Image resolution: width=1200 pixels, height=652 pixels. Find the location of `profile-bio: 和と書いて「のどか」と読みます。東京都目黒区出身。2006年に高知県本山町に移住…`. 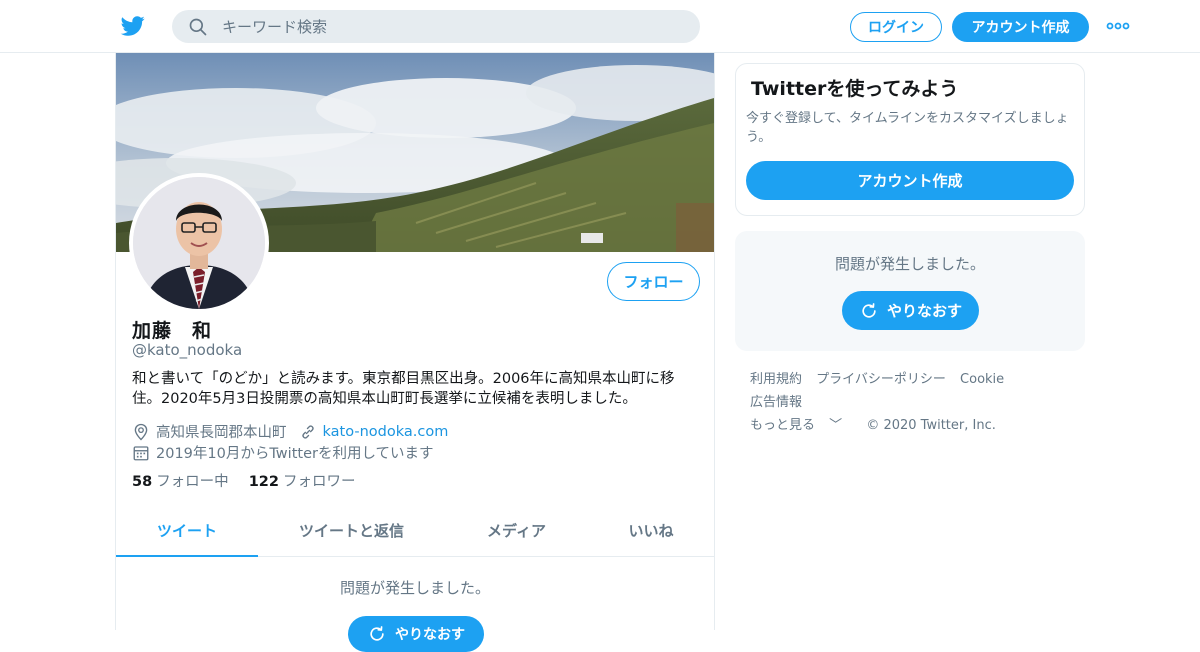

profile-bio: 和と書いて「のどか」と読みます。東京都目黒区出身。2006年に高知県本山町に移住… is located at coordinates (403, 389).